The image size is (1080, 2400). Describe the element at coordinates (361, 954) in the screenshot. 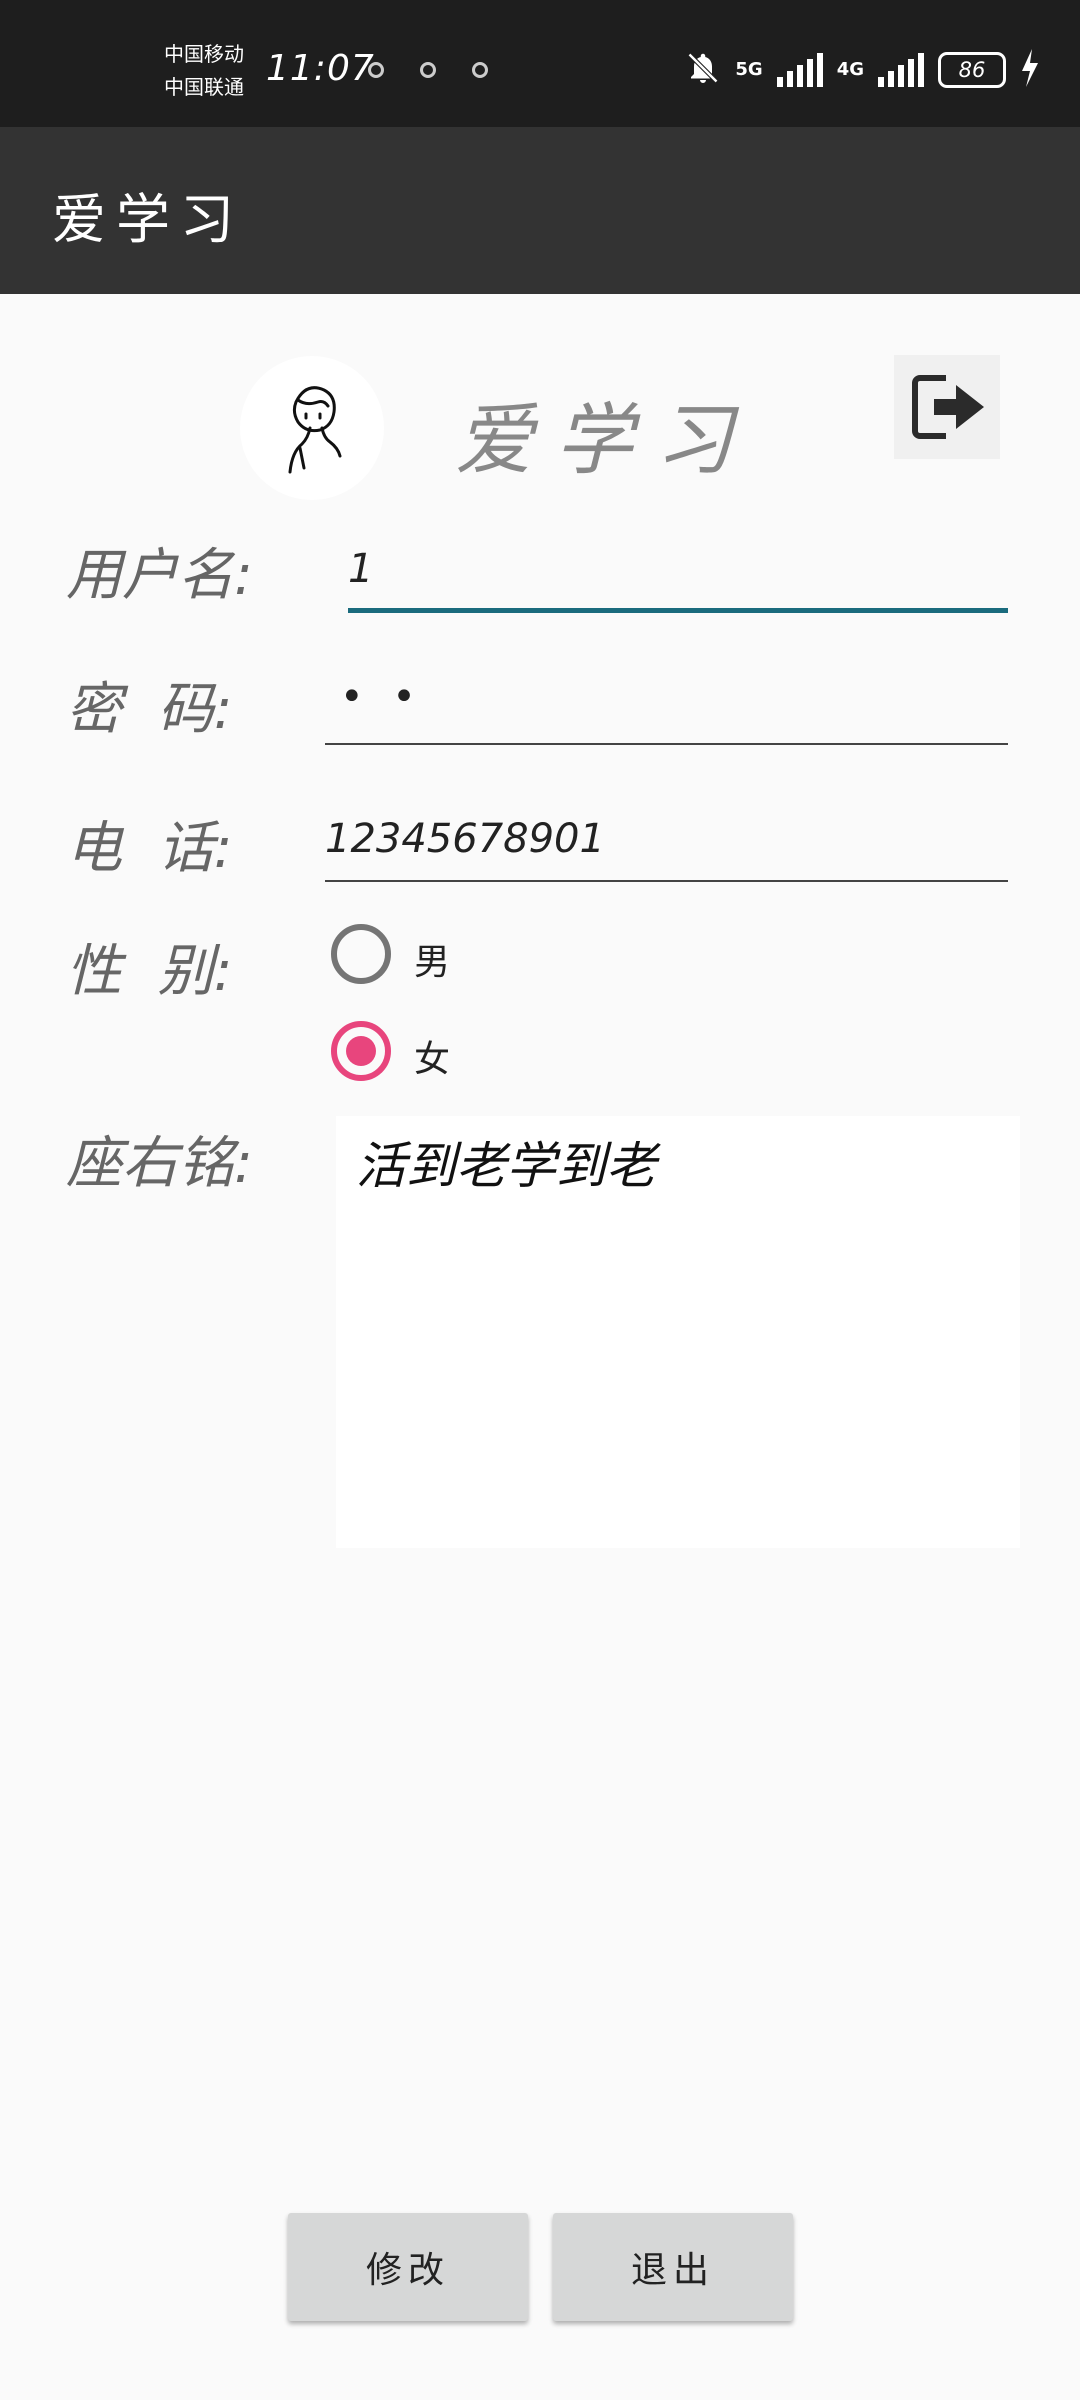

I see `gender-male-radio` at that location.